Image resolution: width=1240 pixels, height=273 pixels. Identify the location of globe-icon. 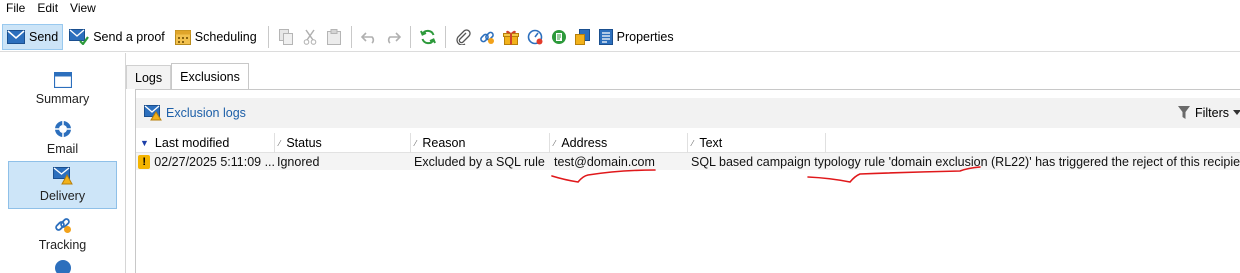
(62, 266).